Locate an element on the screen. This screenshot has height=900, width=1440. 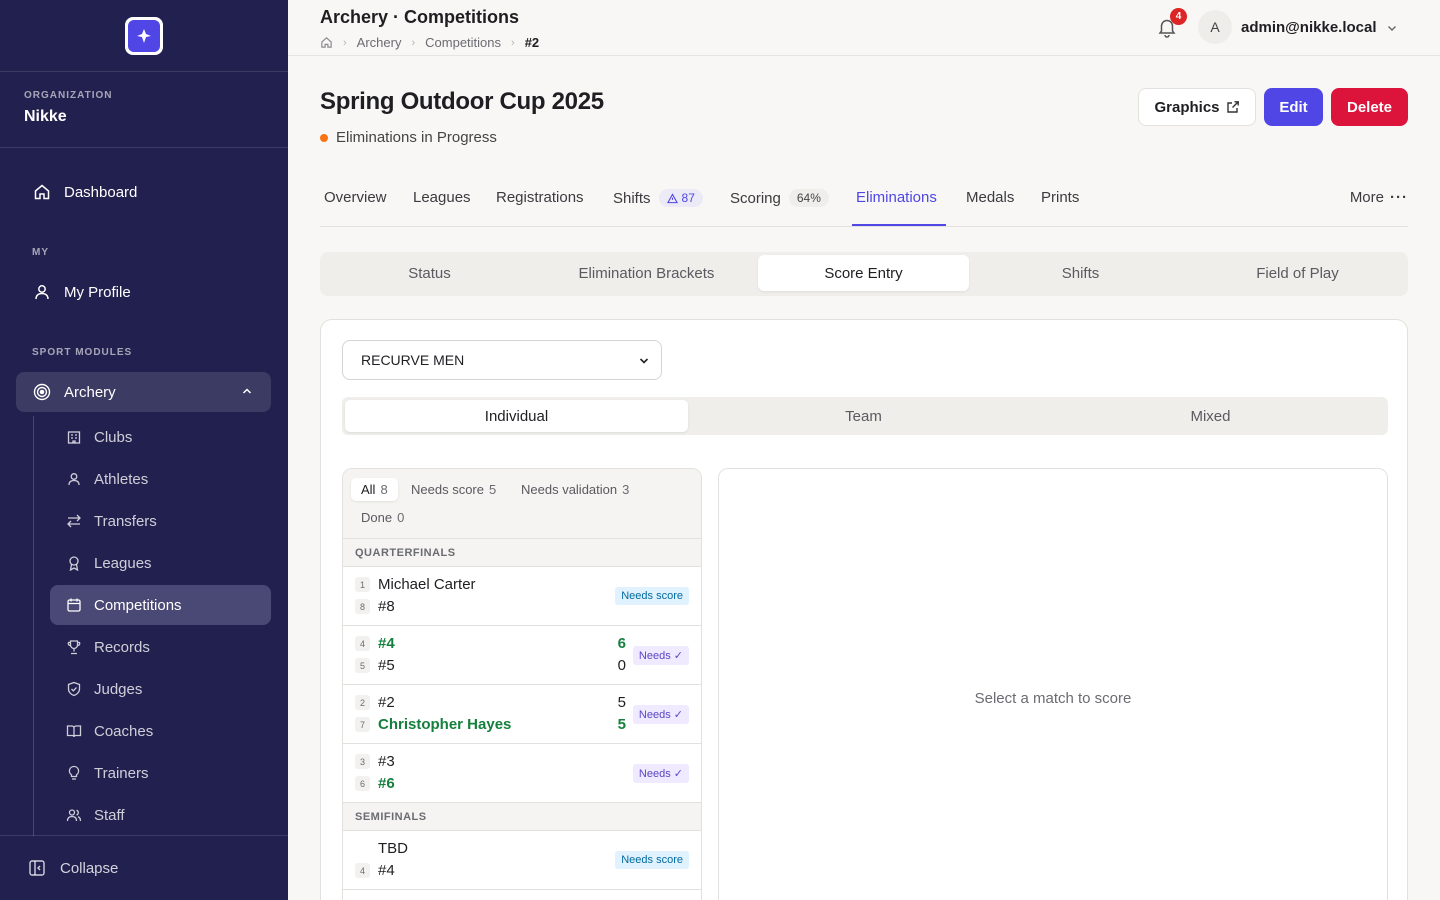
filter-needs-validation: Needs validation 3 is located at coordinates (575, 489).